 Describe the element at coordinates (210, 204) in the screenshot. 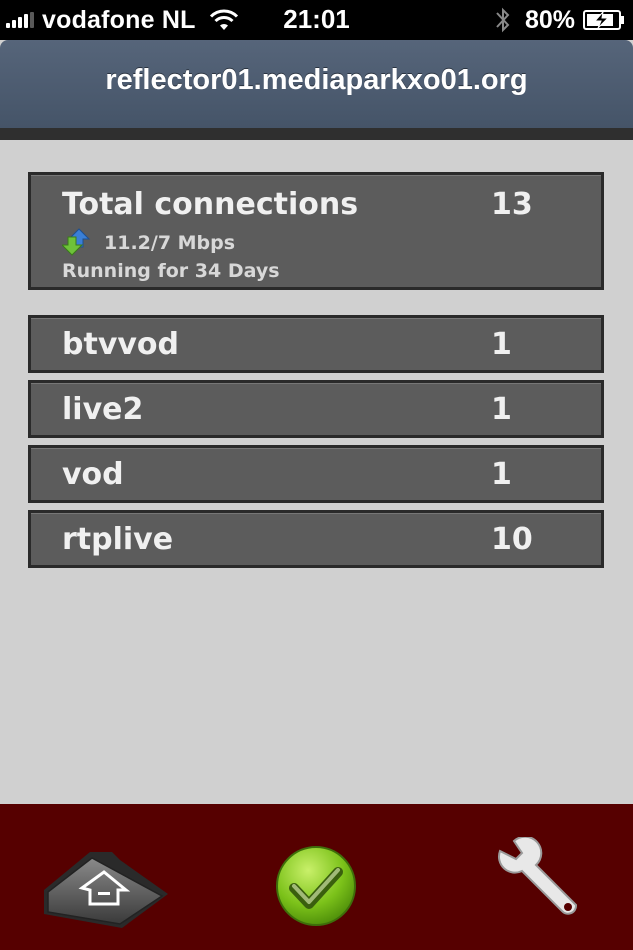

I see `total-connections-label: Total connections` at that location.